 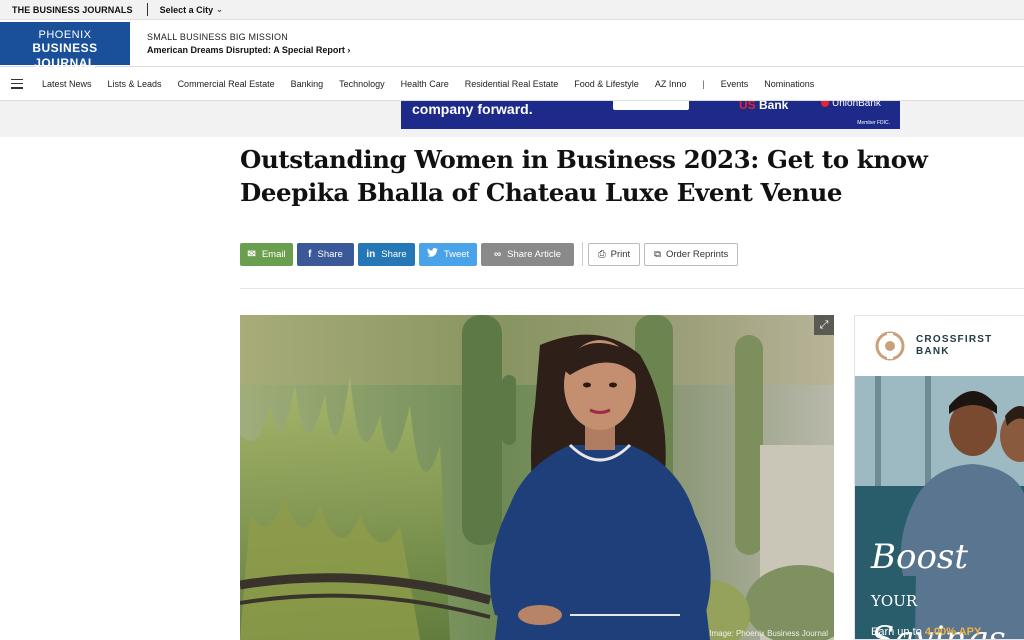 What do you see at coordinates (898, 632) in the screenshot?
I see `ad-rate-prefix: Earn up to` at bounding box center [898, 632].